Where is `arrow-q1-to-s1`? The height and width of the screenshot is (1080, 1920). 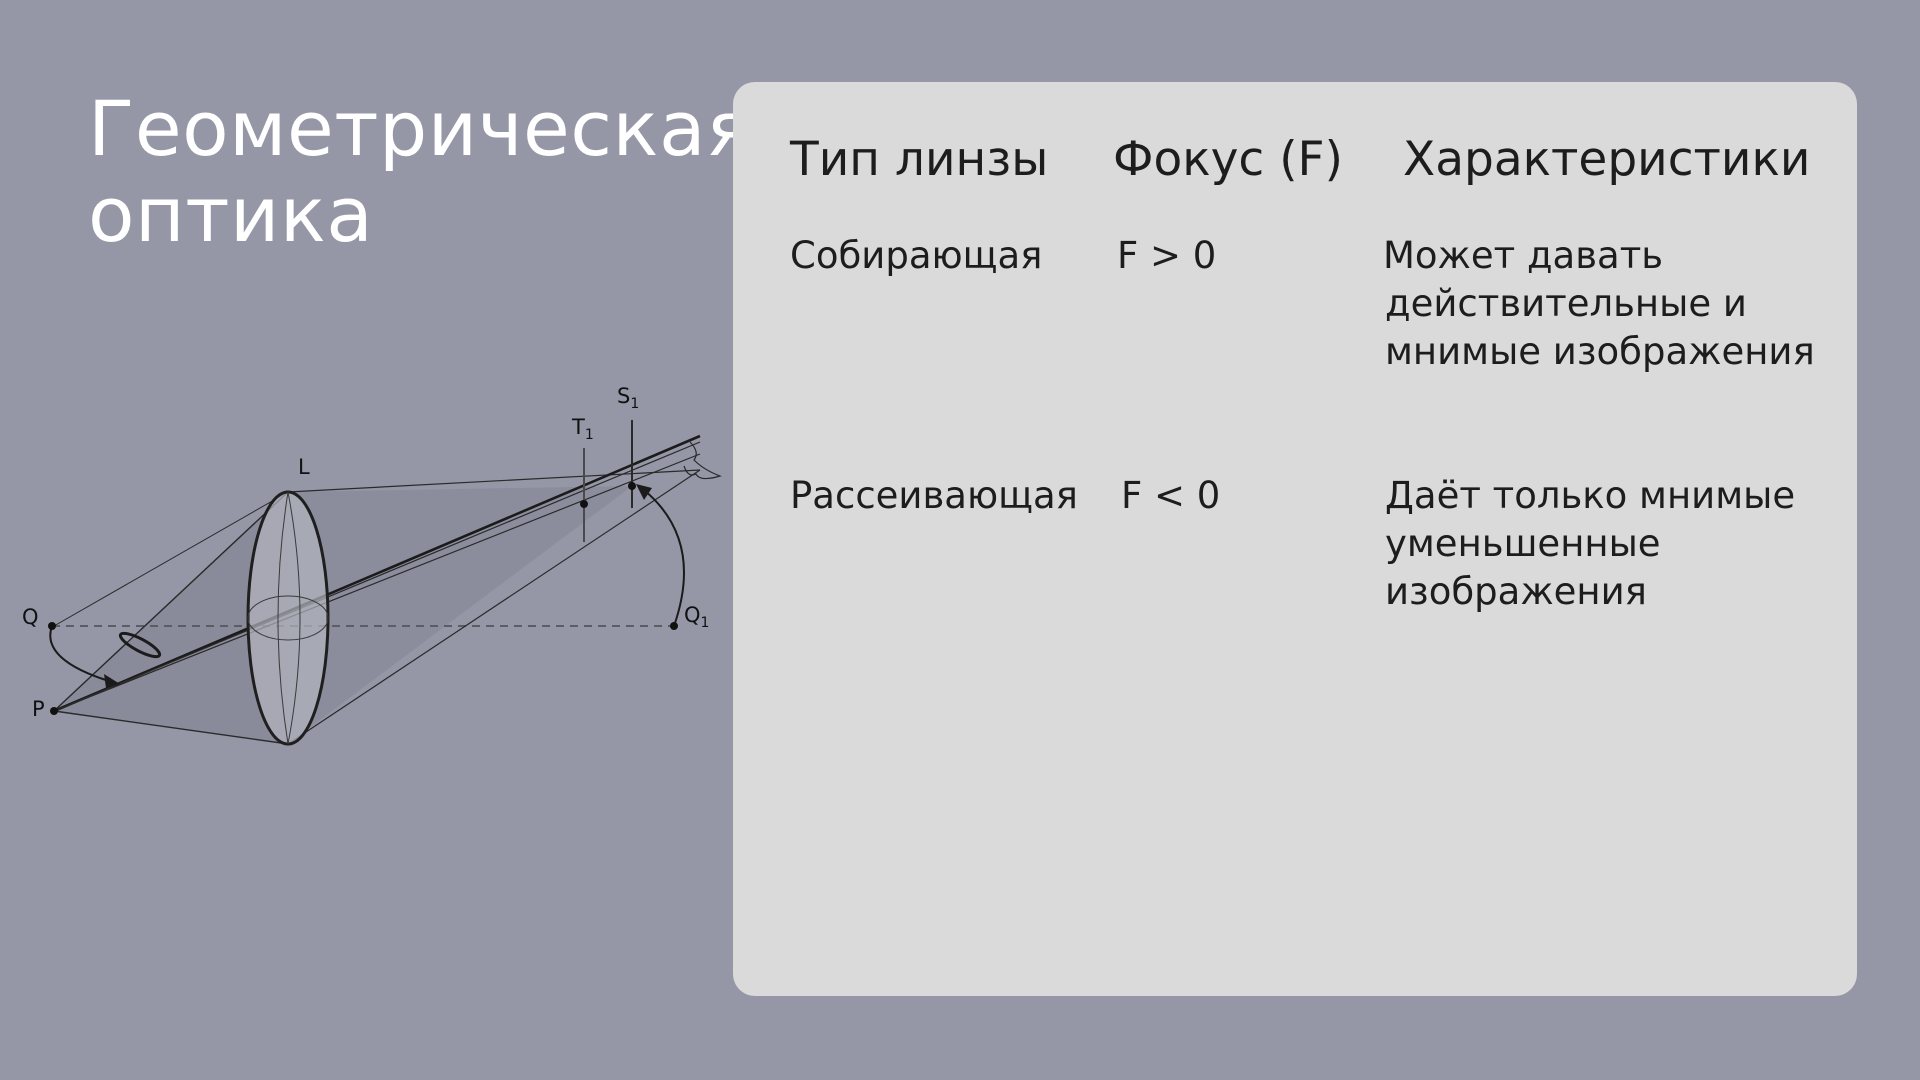 arrow-q1-to-s1 is located at coordinates (664, 558).